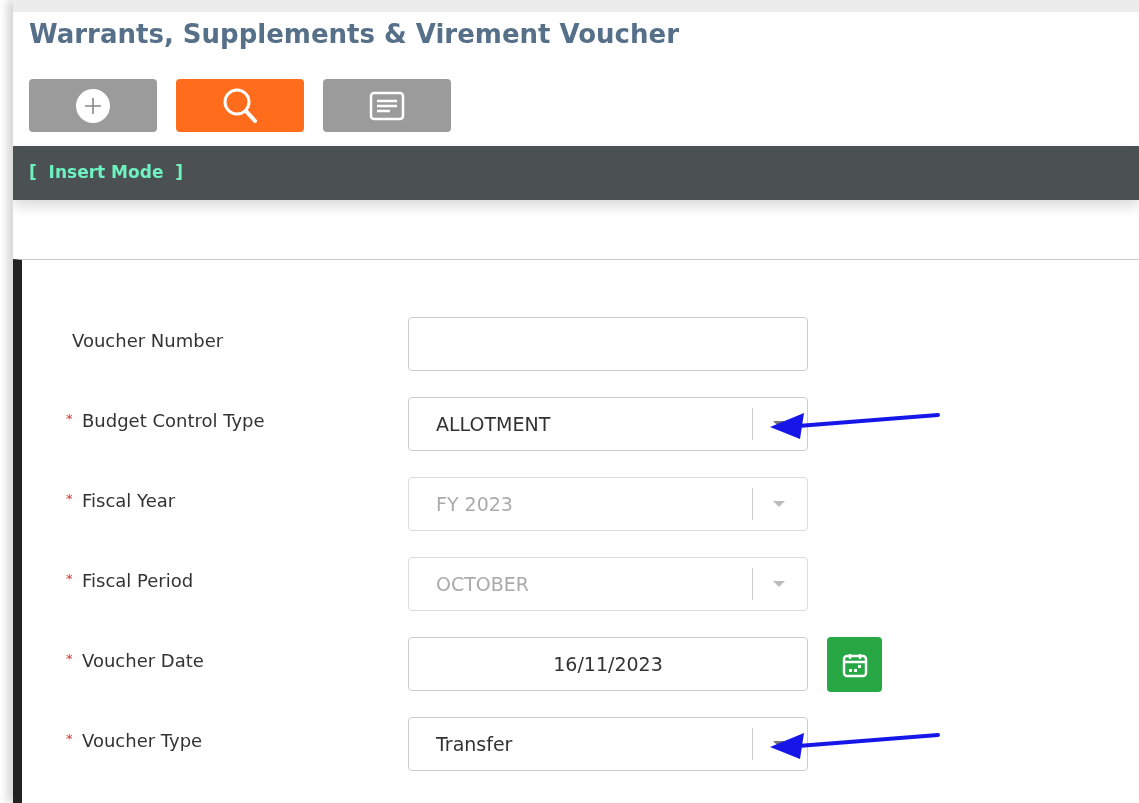 The width and height of the screenshot is (1139, 803). Describe the element at coordinates (608, 744) in the screenshot. I see `dropdown-field: Transfer` at that location.